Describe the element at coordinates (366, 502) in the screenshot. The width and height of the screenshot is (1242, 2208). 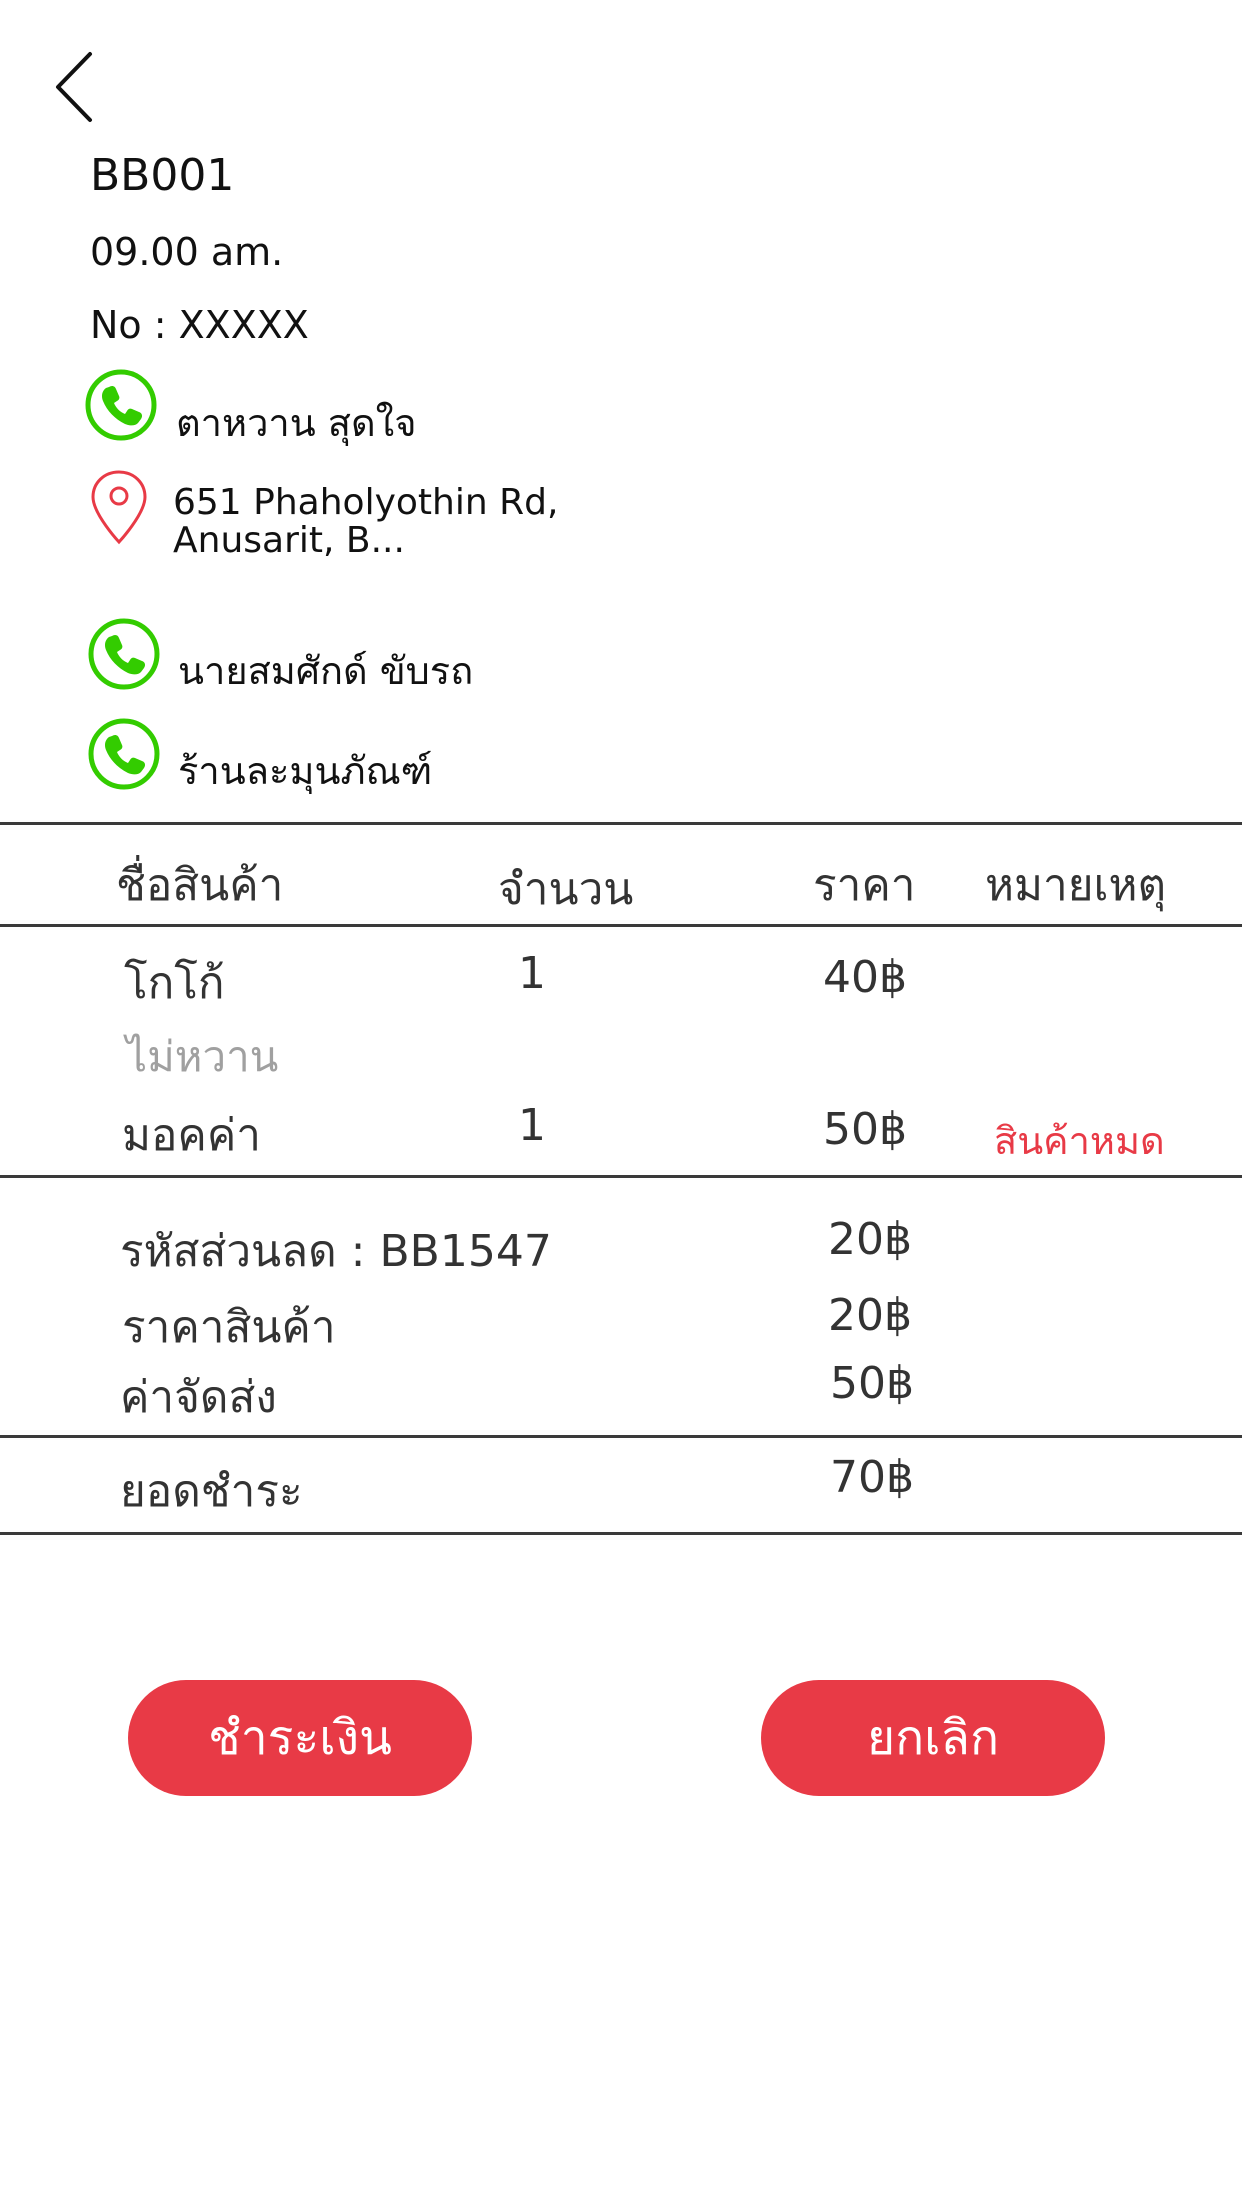
I see `address-line-1: 651 Phaholyothin Rd,` at that location.